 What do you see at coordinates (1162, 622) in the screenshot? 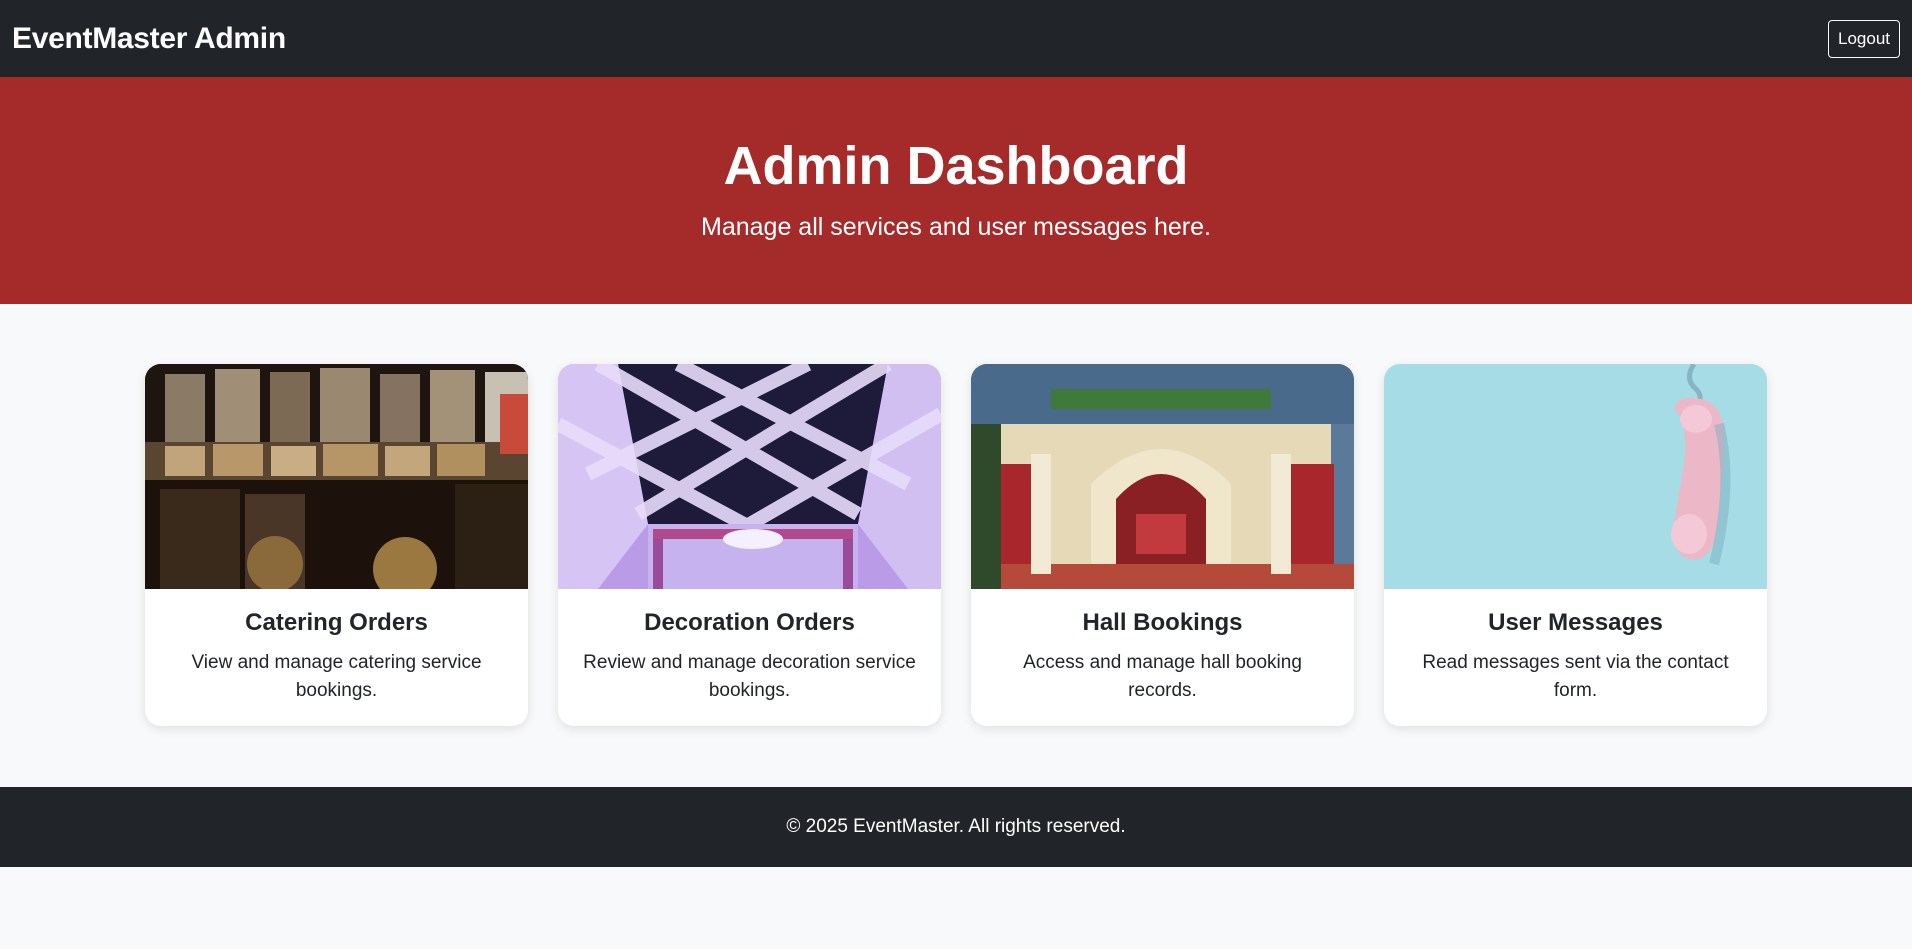
I see `card-title: Hall Bookings` at bounding box center [1162, 622].